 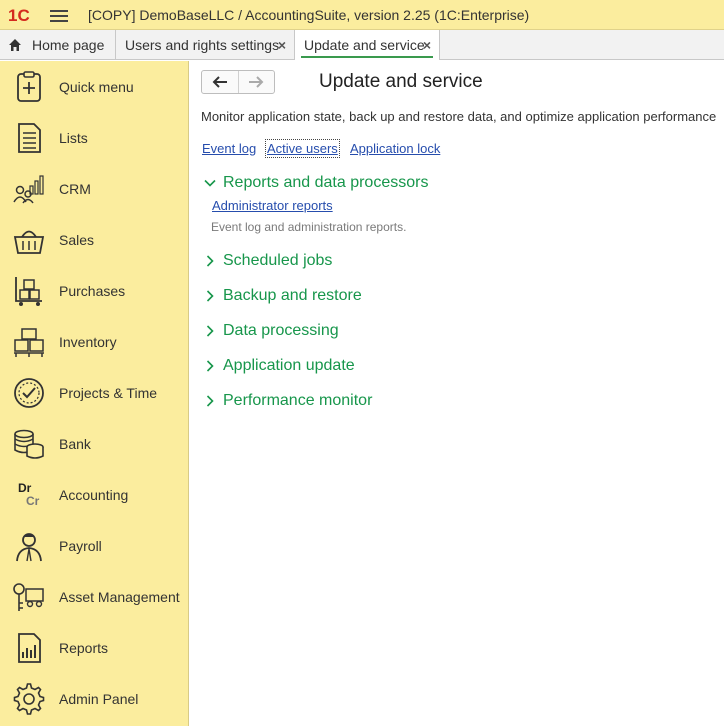 I want to click on sidebar-item-label: Purchases, so click(x=92, y=290).